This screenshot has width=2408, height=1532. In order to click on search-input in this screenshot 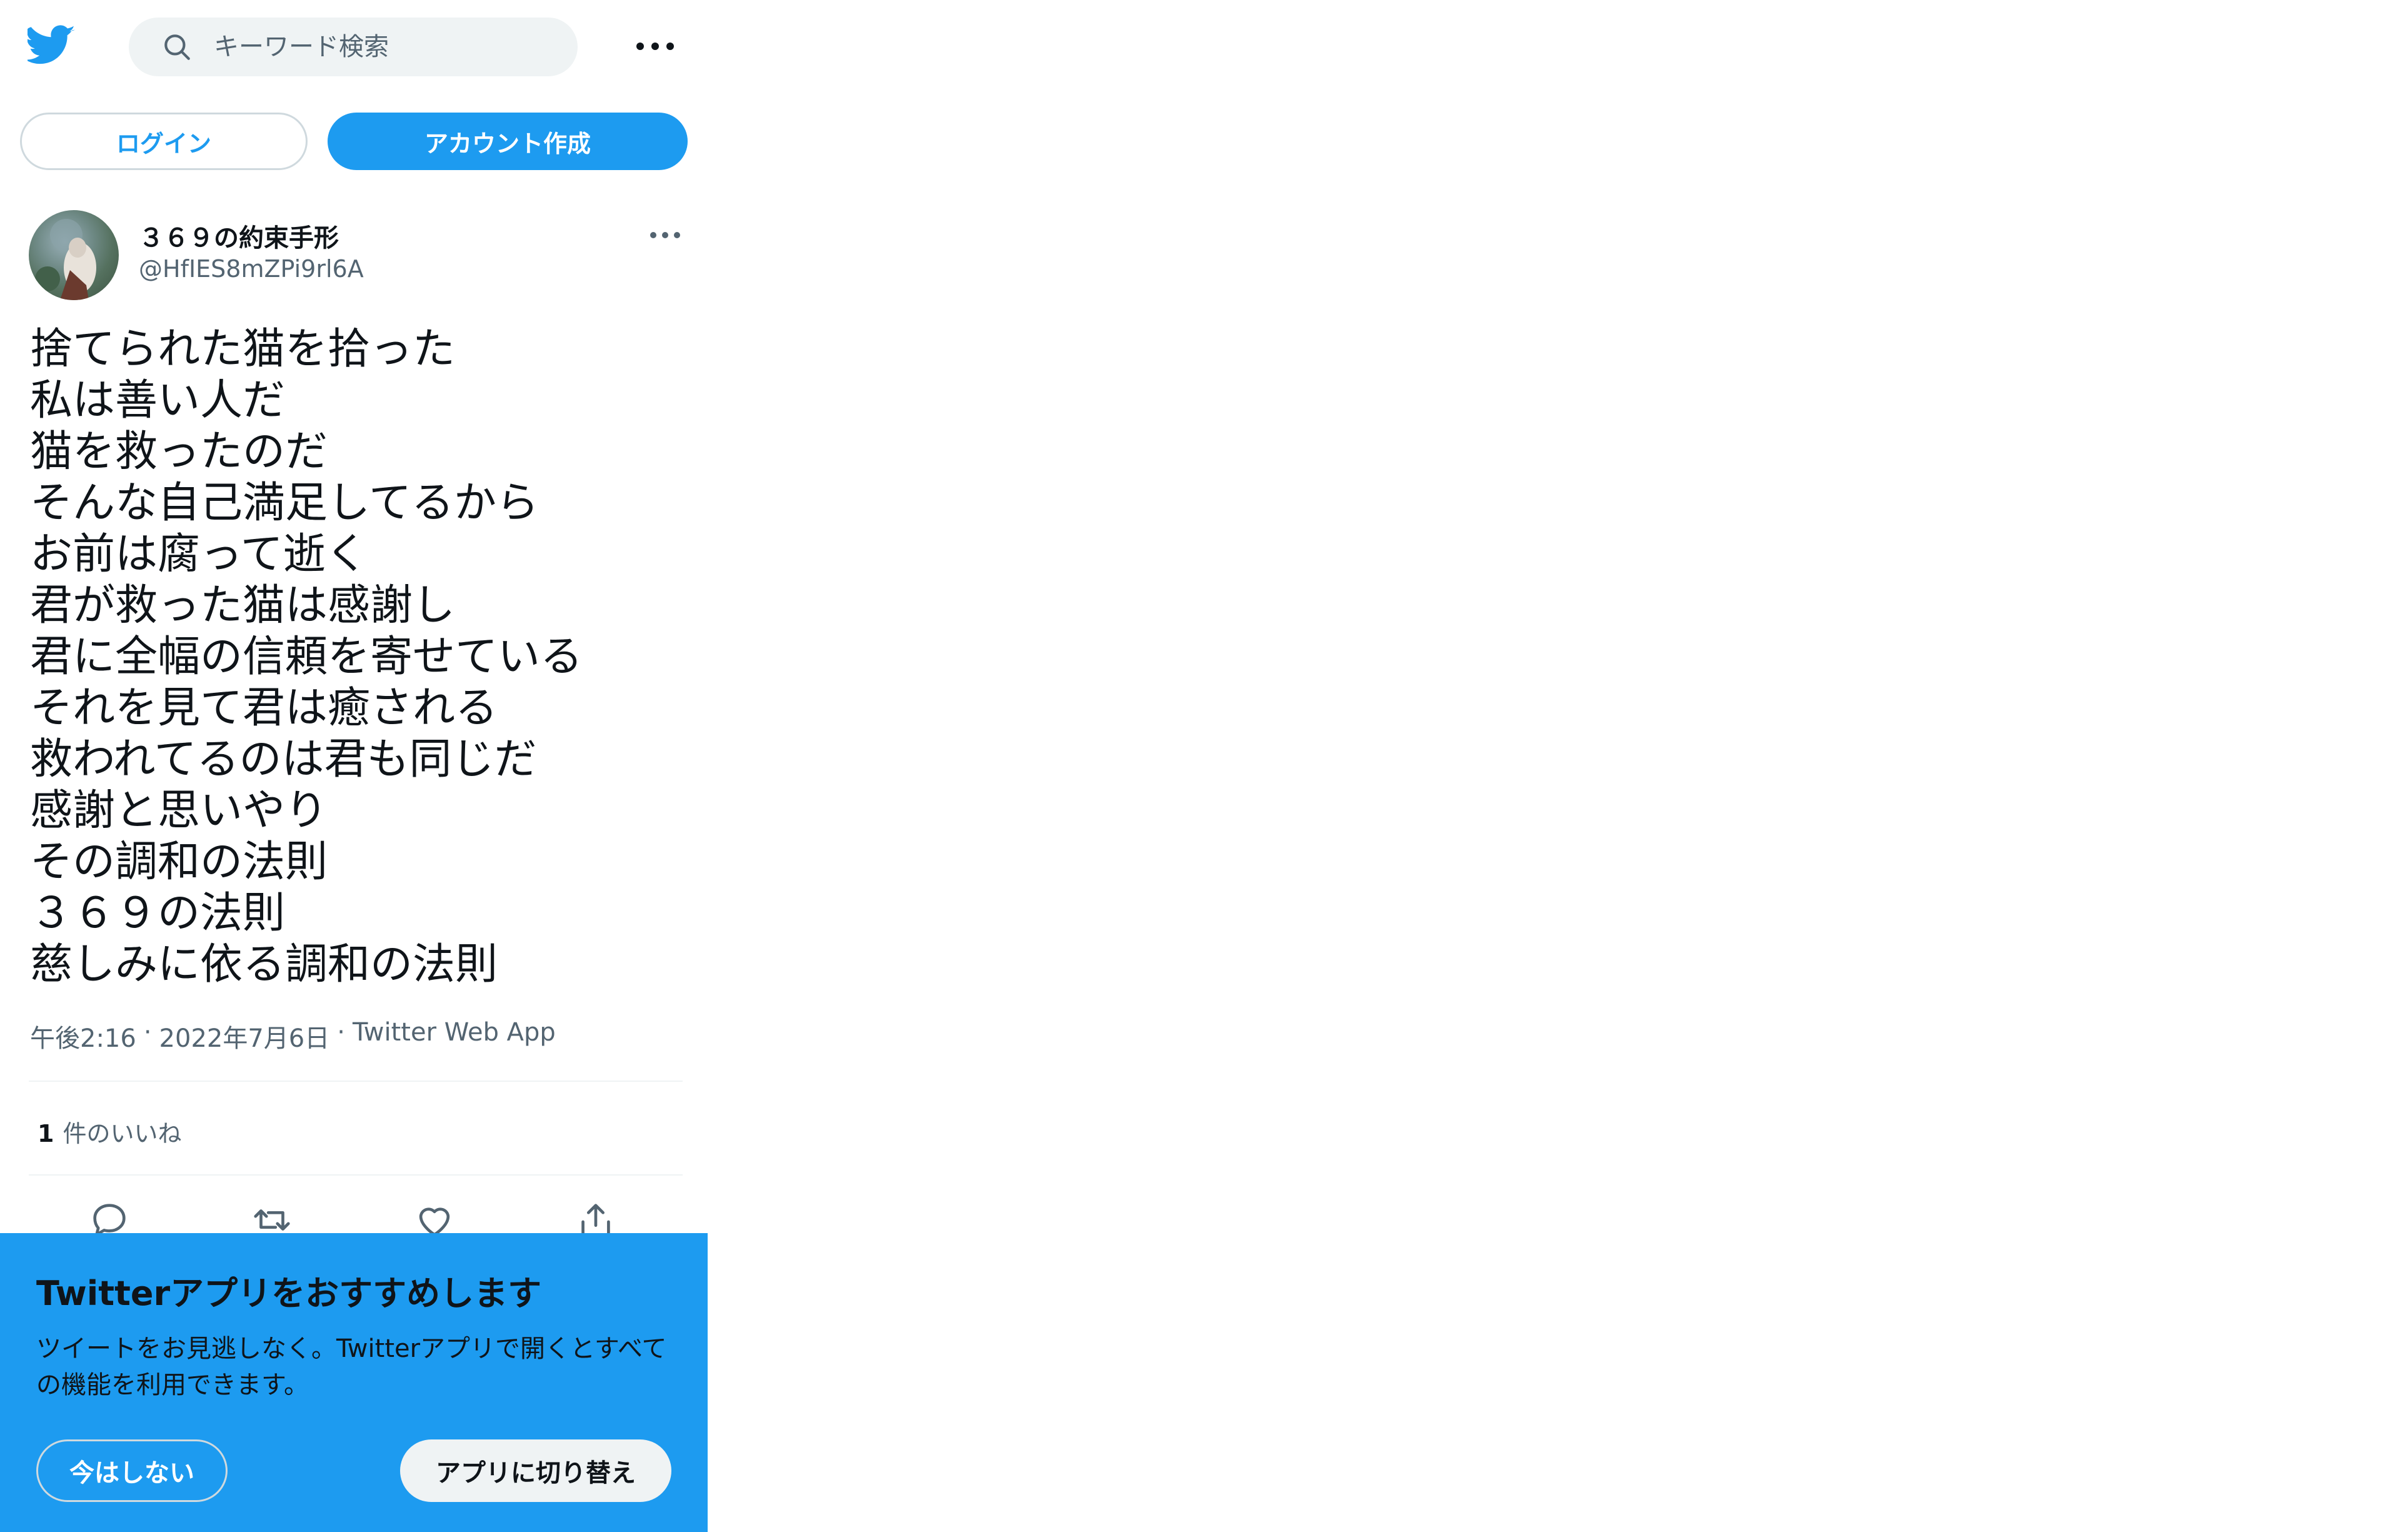, I will do `click(376, 47)`.